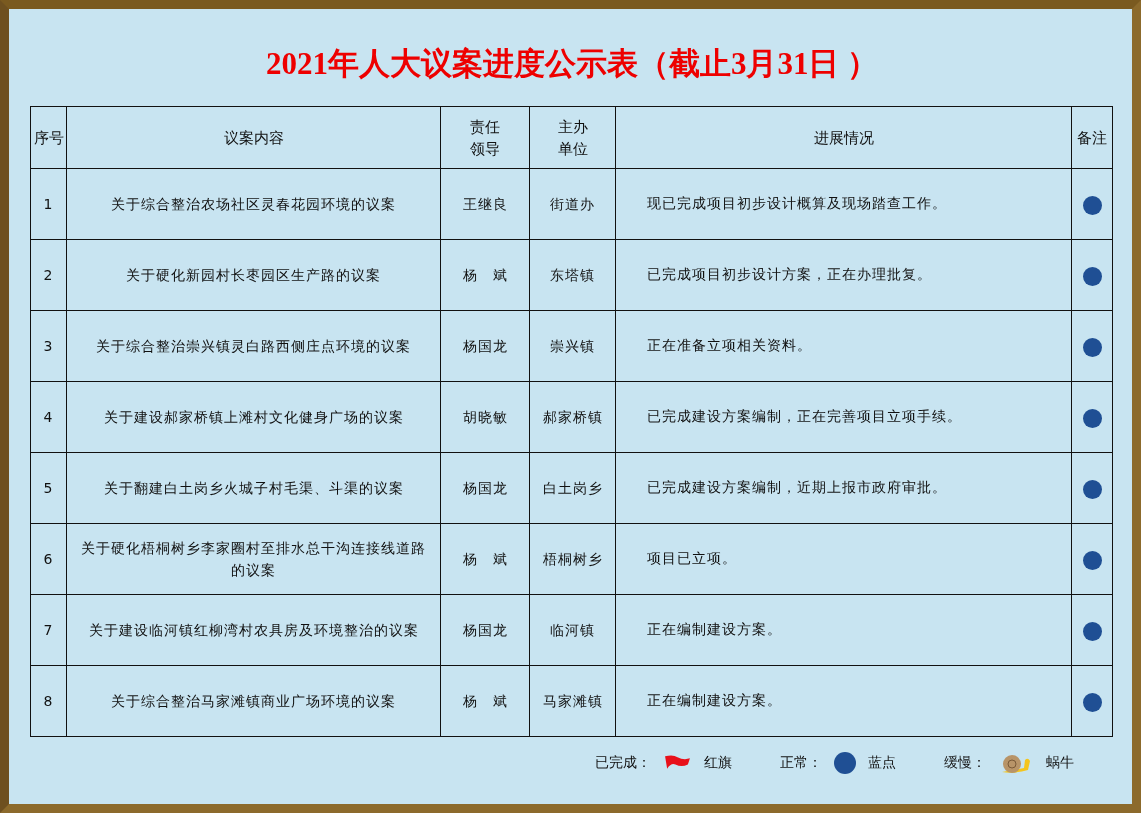 This screenshot has height=813, width=1141. I want to click on table-cell: 胡晓敏, so click(485, 417).